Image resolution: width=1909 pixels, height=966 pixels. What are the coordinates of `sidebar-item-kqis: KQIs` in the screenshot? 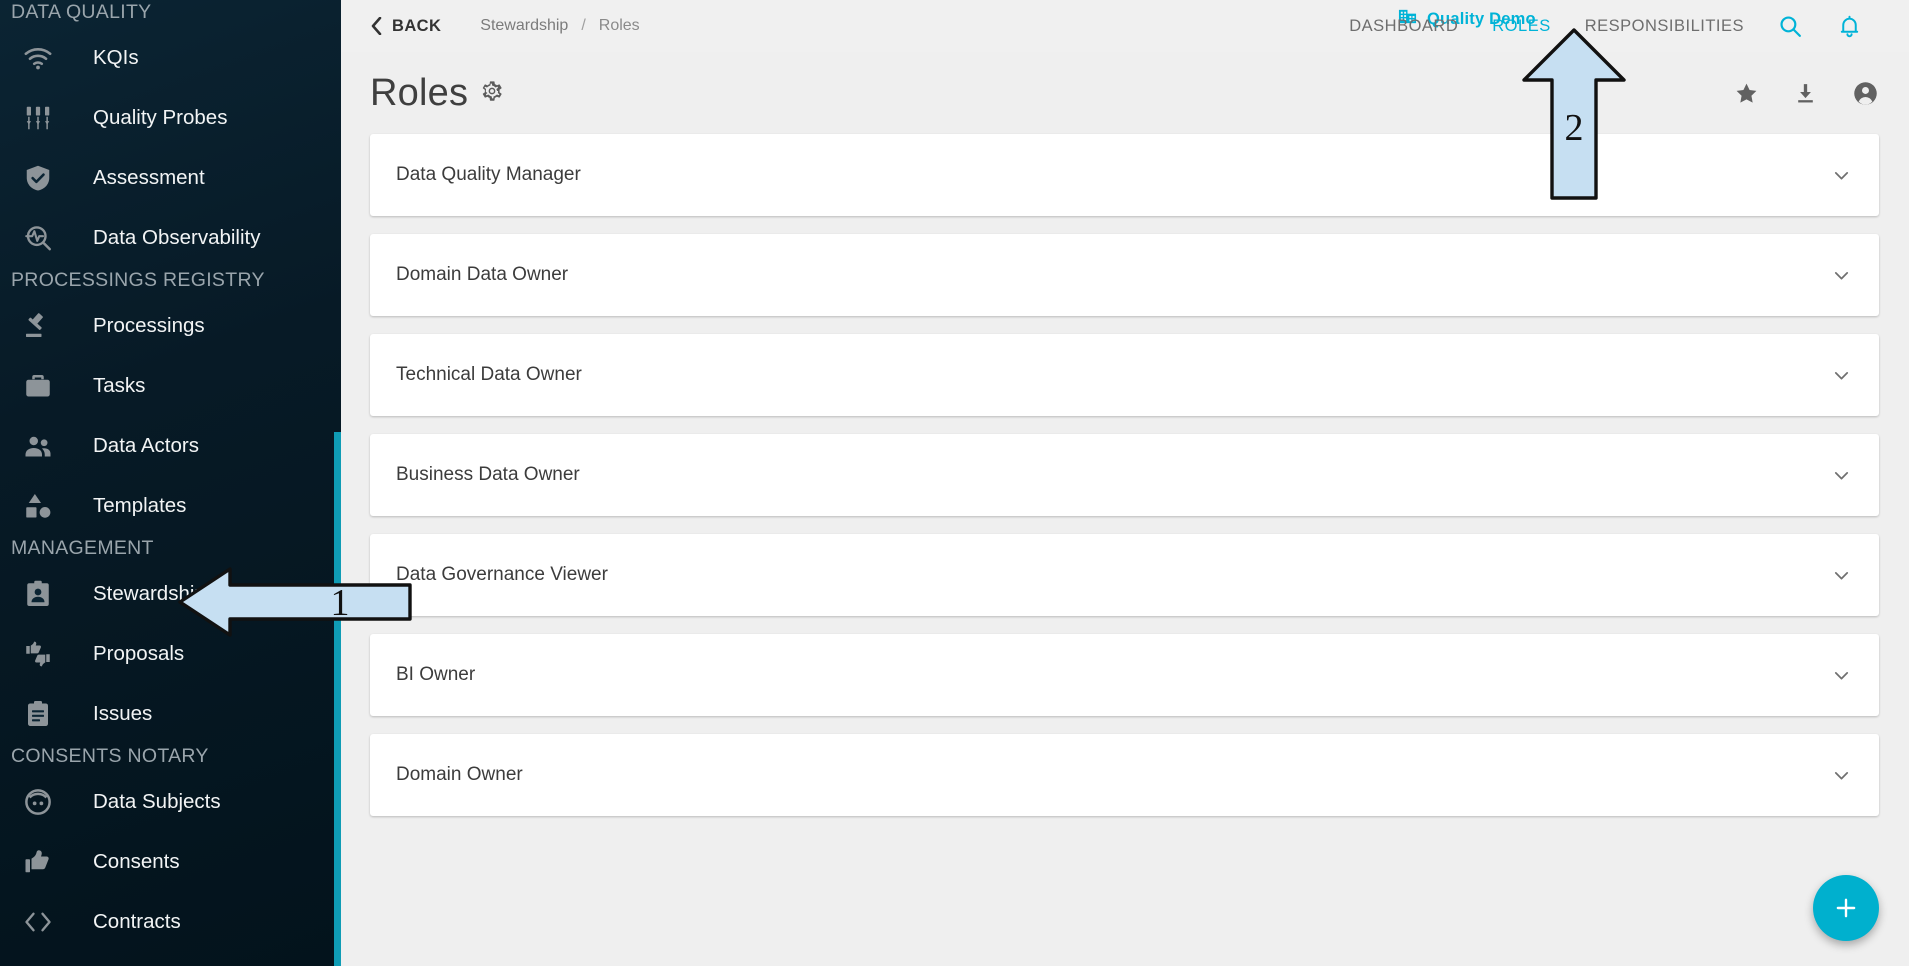 It's located at (170, 58).